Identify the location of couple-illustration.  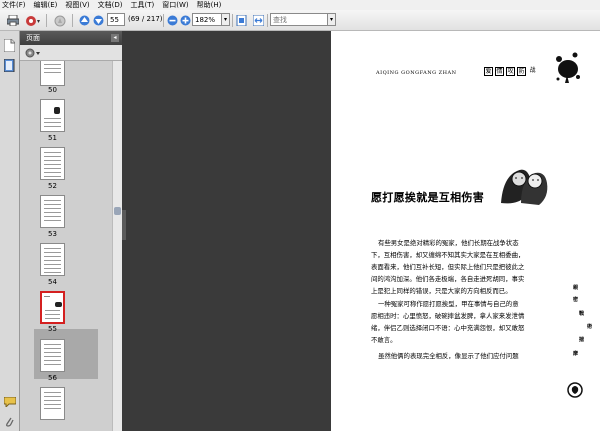
(523, 183).